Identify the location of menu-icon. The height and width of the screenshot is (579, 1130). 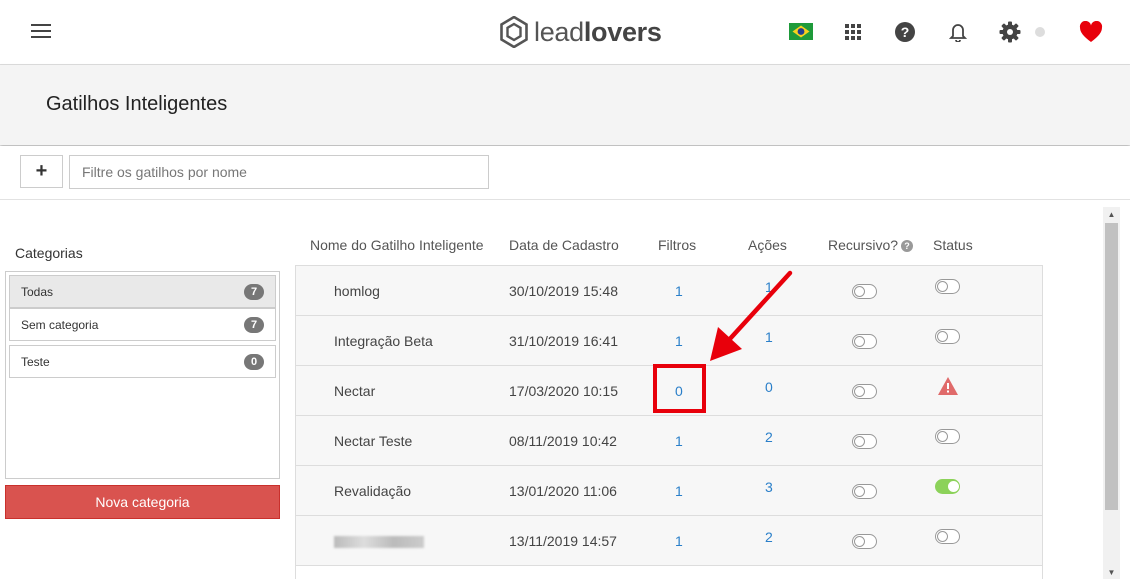
(41, 32).